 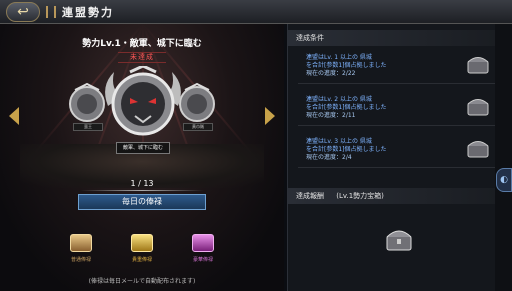 What do you see at coordinates (142, 190) in the screenshot?
I see `divider` at bounding box center [142, 190].